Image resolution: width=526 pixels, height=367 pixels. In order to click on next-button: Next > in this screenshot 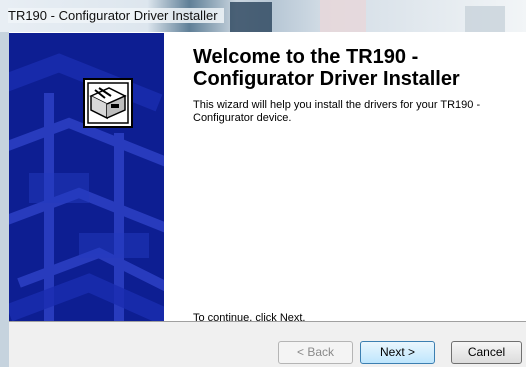, I will do `click(397, 352)`.